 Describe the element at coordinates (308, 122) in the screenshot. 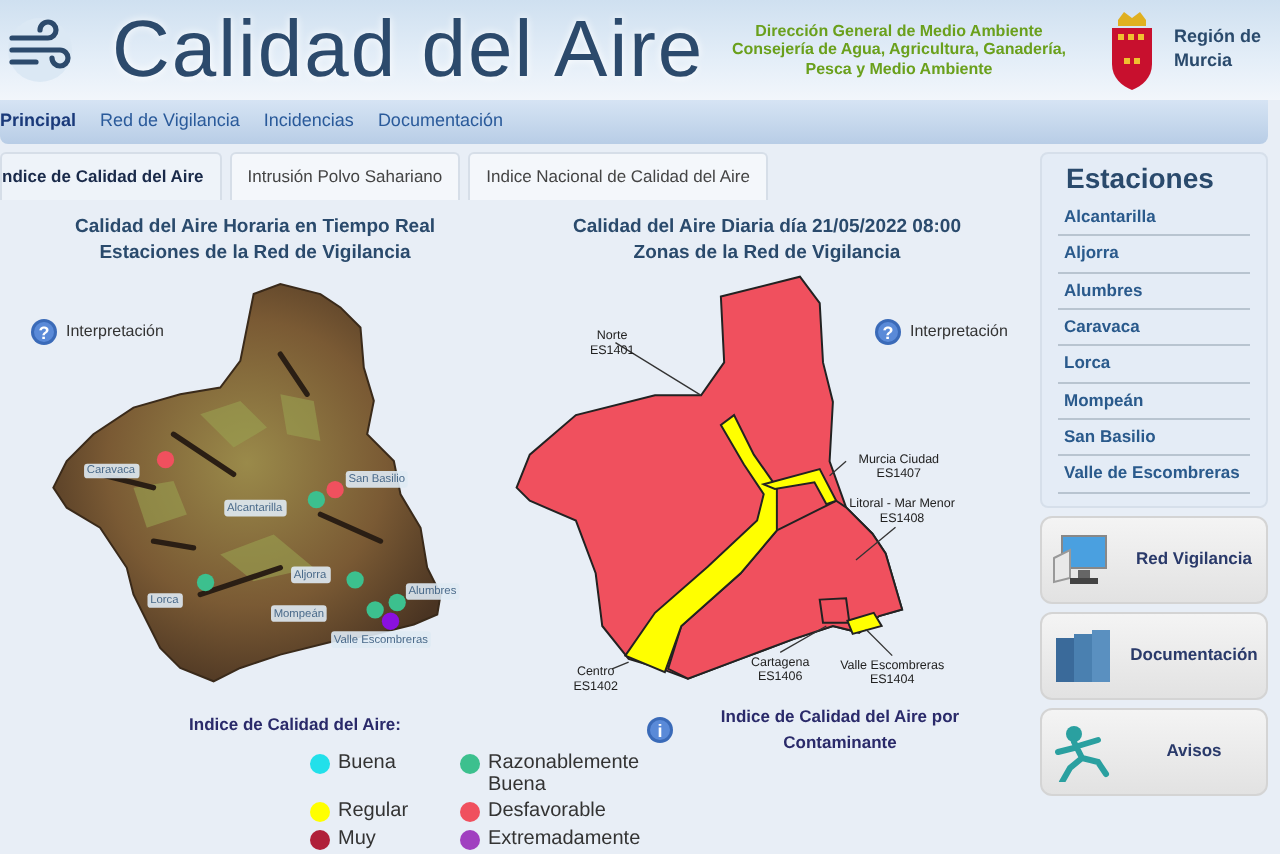

I see `nav-link: Incidencias` at that location.